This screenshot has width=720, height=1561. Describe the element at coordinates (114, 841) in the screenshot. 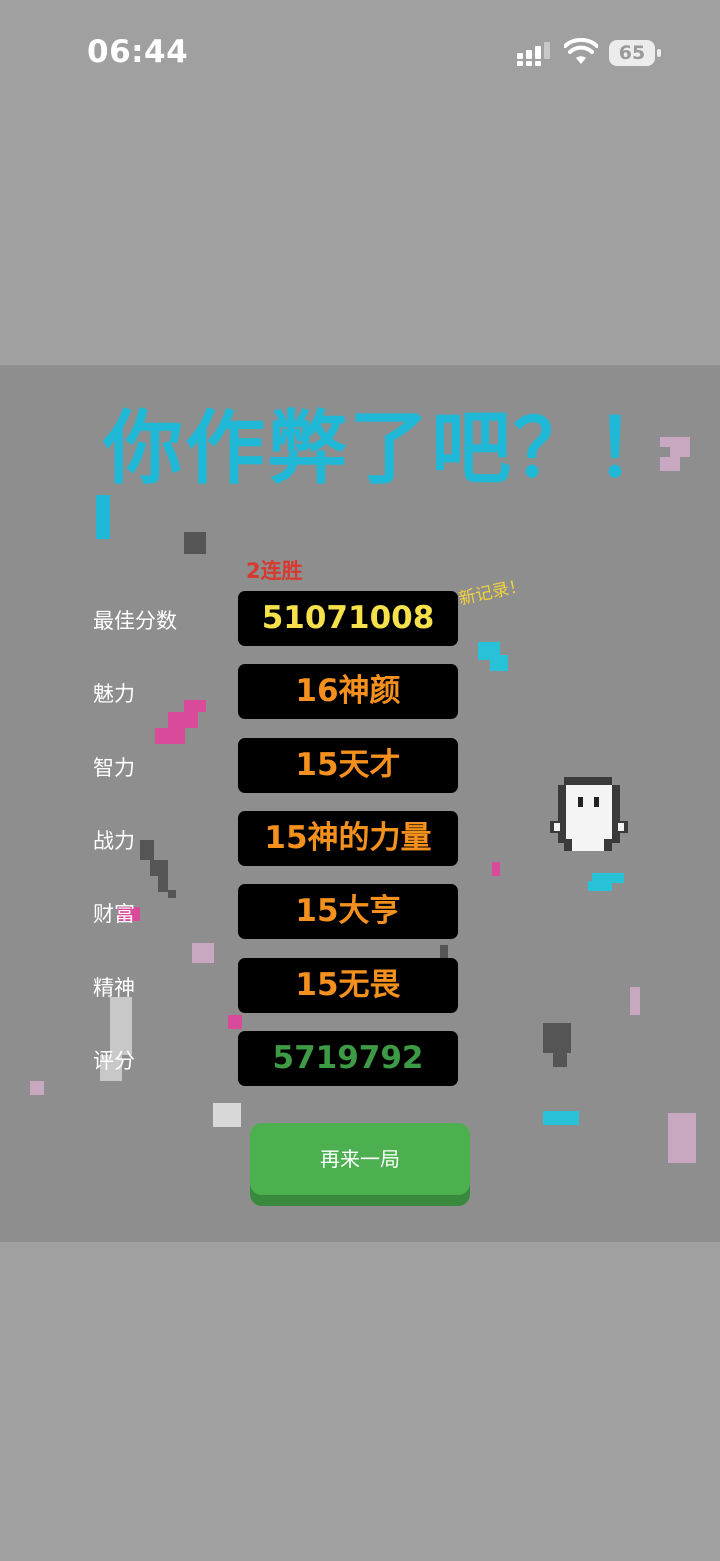

I see `stat-label: 战力` at that location.